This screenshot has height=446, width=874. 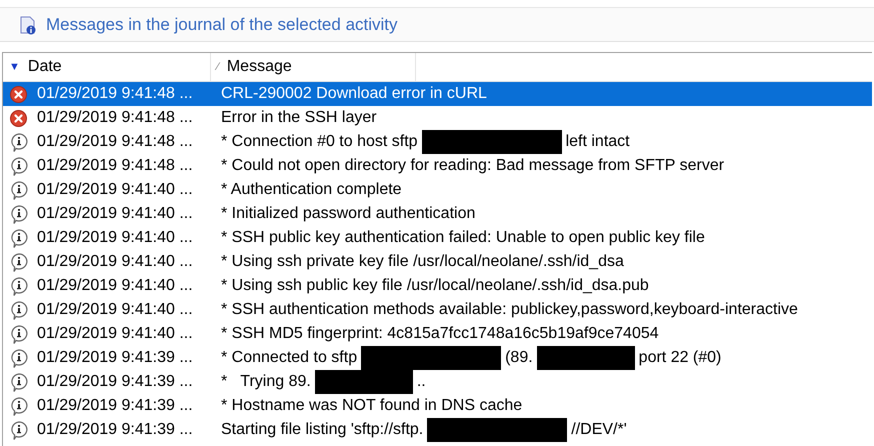 I want to click on message-text: Error in the SSH layer, so click(x=299, y=118).